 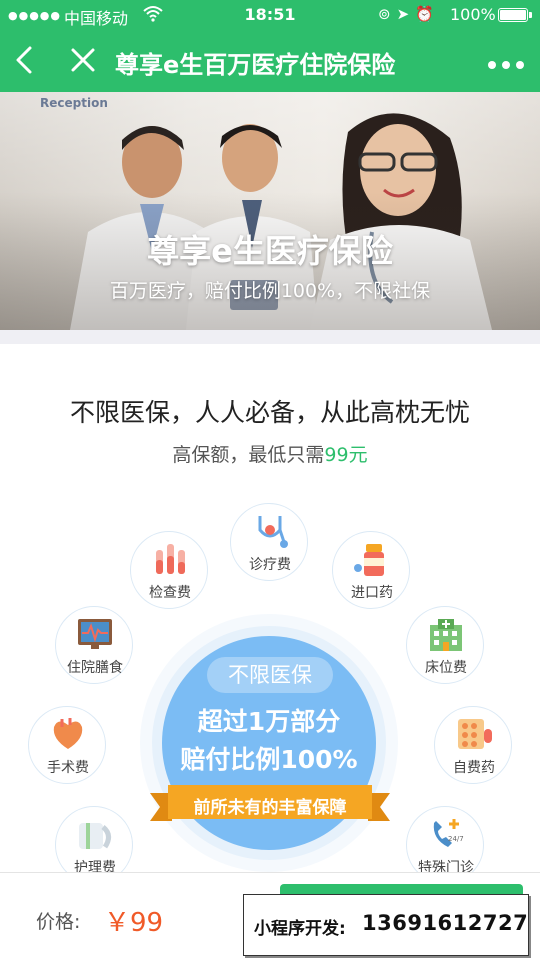 What do you see at coordinates (530, 15) in the screenshot?
I see `battery-tip` at bounding box center [530, 15].